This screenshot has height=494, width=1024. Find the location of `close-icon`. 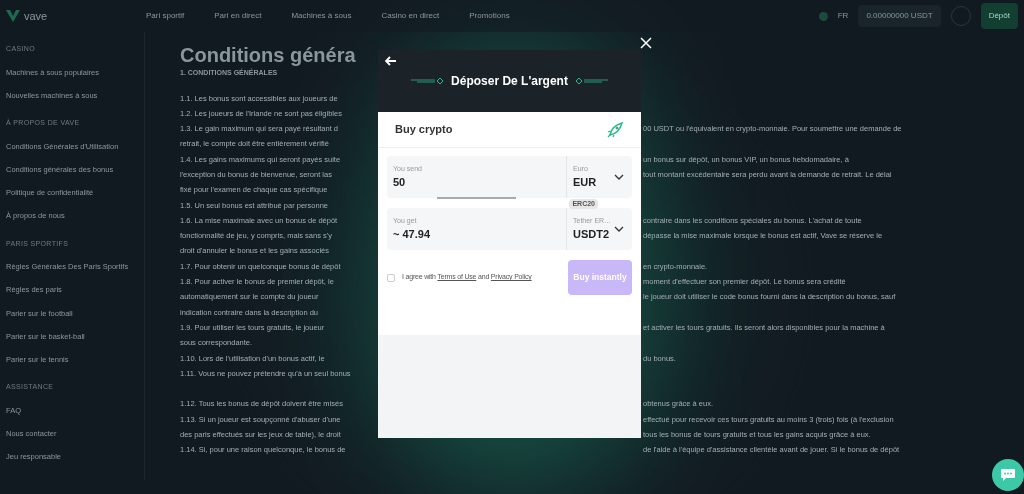

close-icon is located at coordinates (646, 43).